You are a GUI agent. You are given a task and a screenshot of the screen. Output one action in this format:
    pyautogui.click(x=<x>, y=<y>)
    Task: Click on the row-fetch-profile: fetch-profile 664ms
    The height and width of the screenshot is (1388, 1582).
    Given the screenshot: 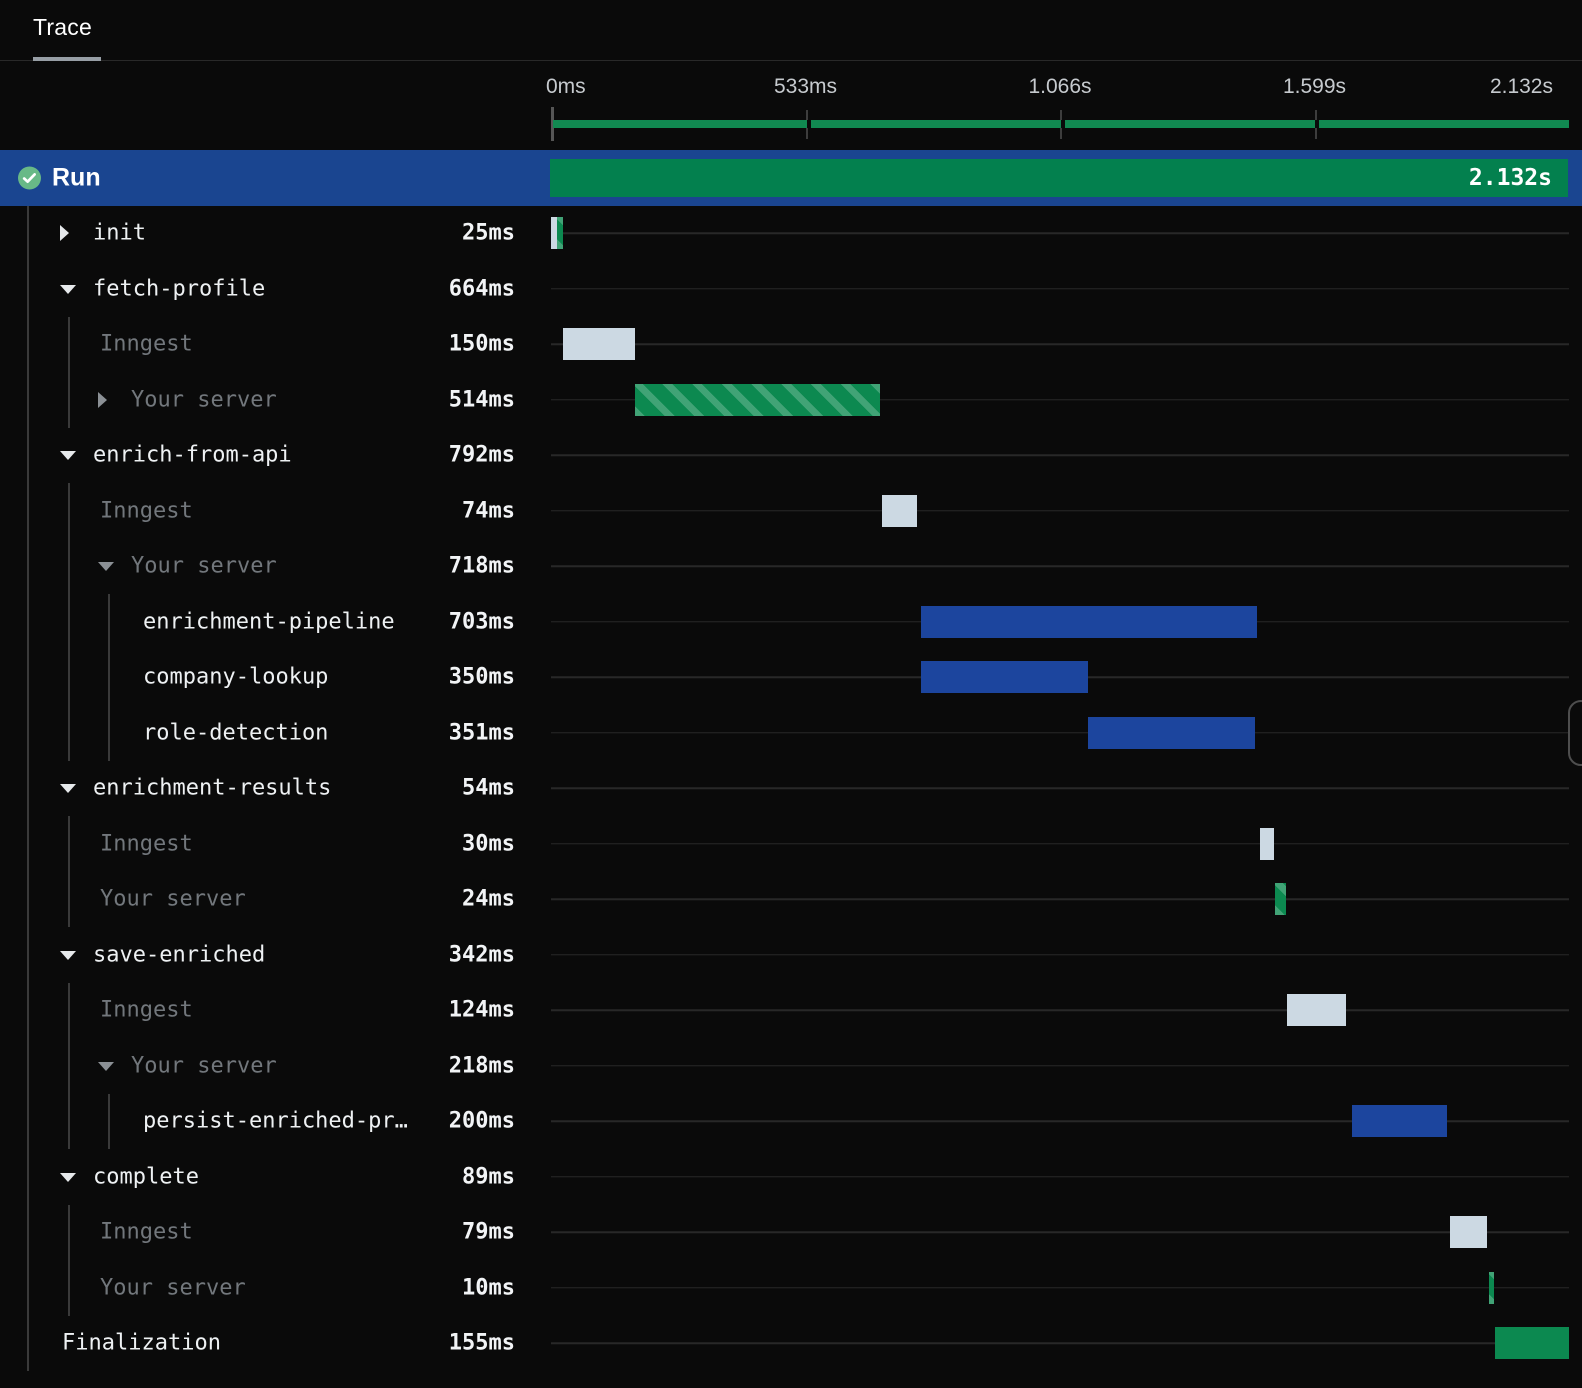 What is the action you would take?
    pyautogui.click(x=791, y=289)
    